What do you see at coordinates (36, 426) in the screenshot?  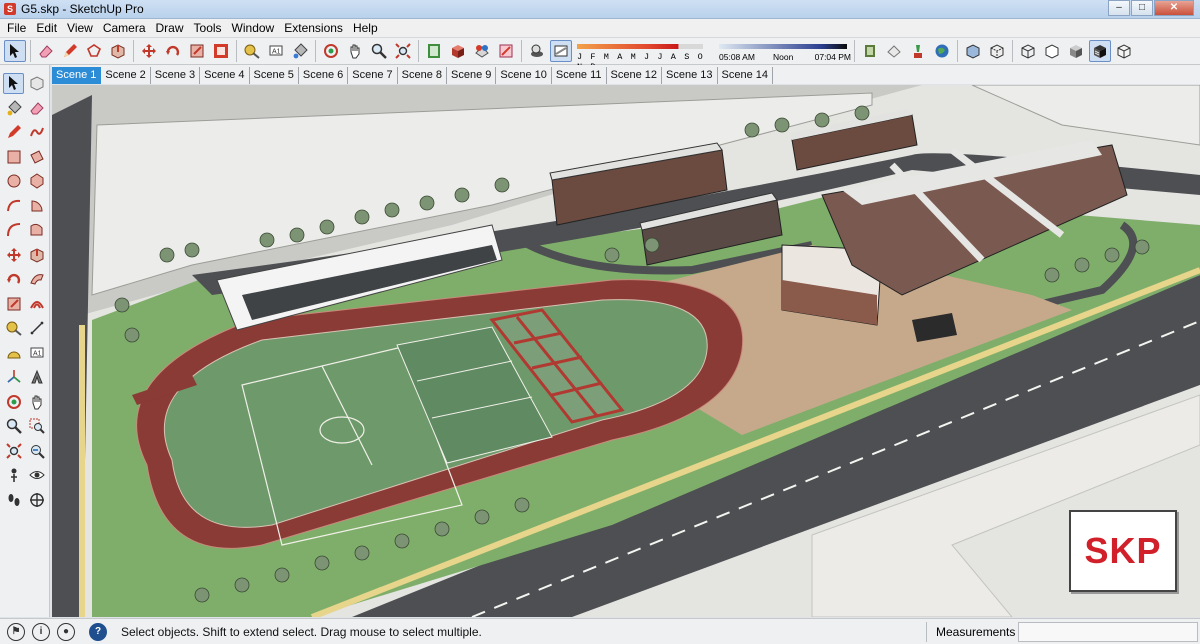 I see `zoom-window-icon` at bounding box center [36, 426].